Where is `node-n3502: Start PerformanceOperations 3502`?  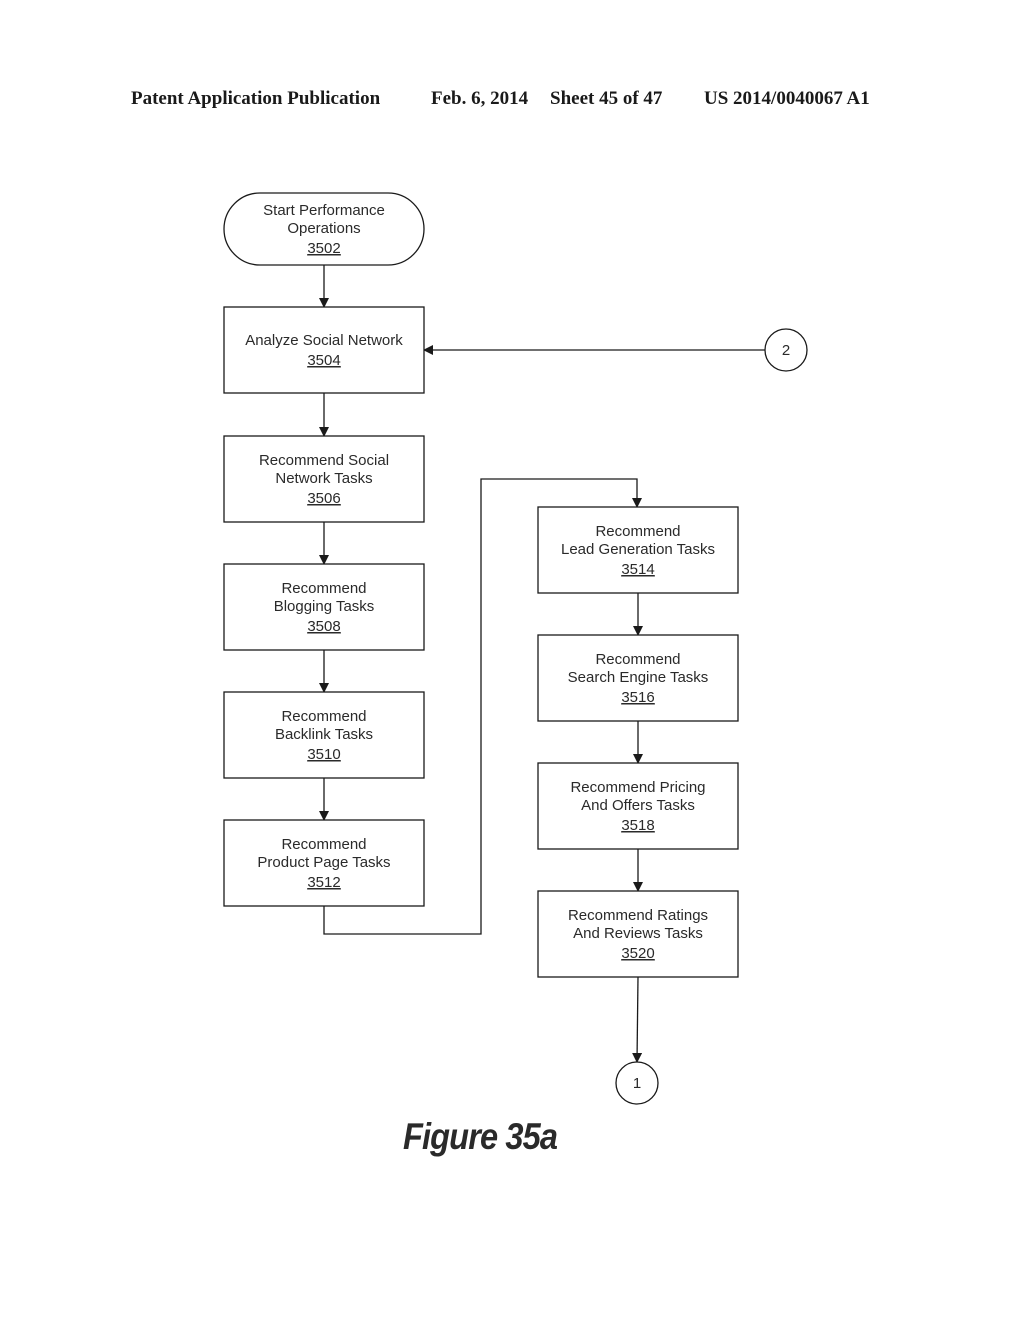
node-n3502: Start PerformanceOperations 3502 is located at coordinates (324, 229).